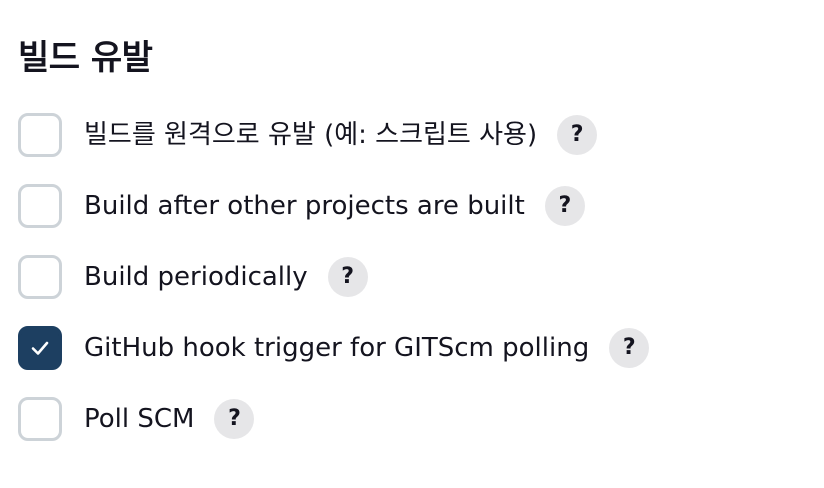 The height and width of the screenshot is (488, 824). Describe the element at coordinates (196, 276) in the screenshot. I see `option-label: Build periodically` at that location.